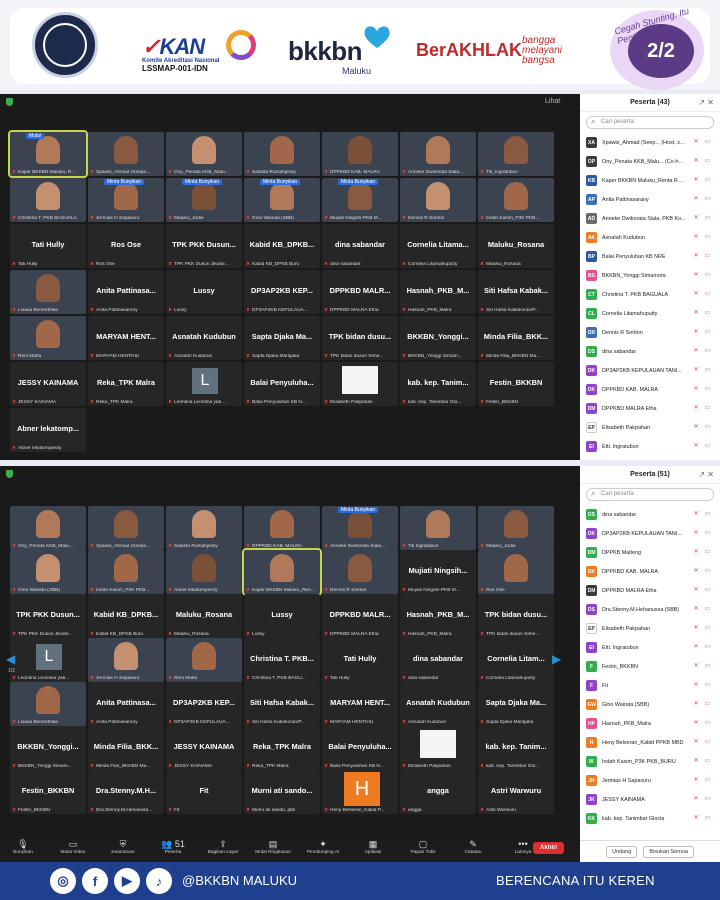 The width and height of the screenshot is (720, 900). Describe the element at coordinates (473, 847) in the screenshot. I see `toolbar-button-notes: ✎ Catatan` at that location.